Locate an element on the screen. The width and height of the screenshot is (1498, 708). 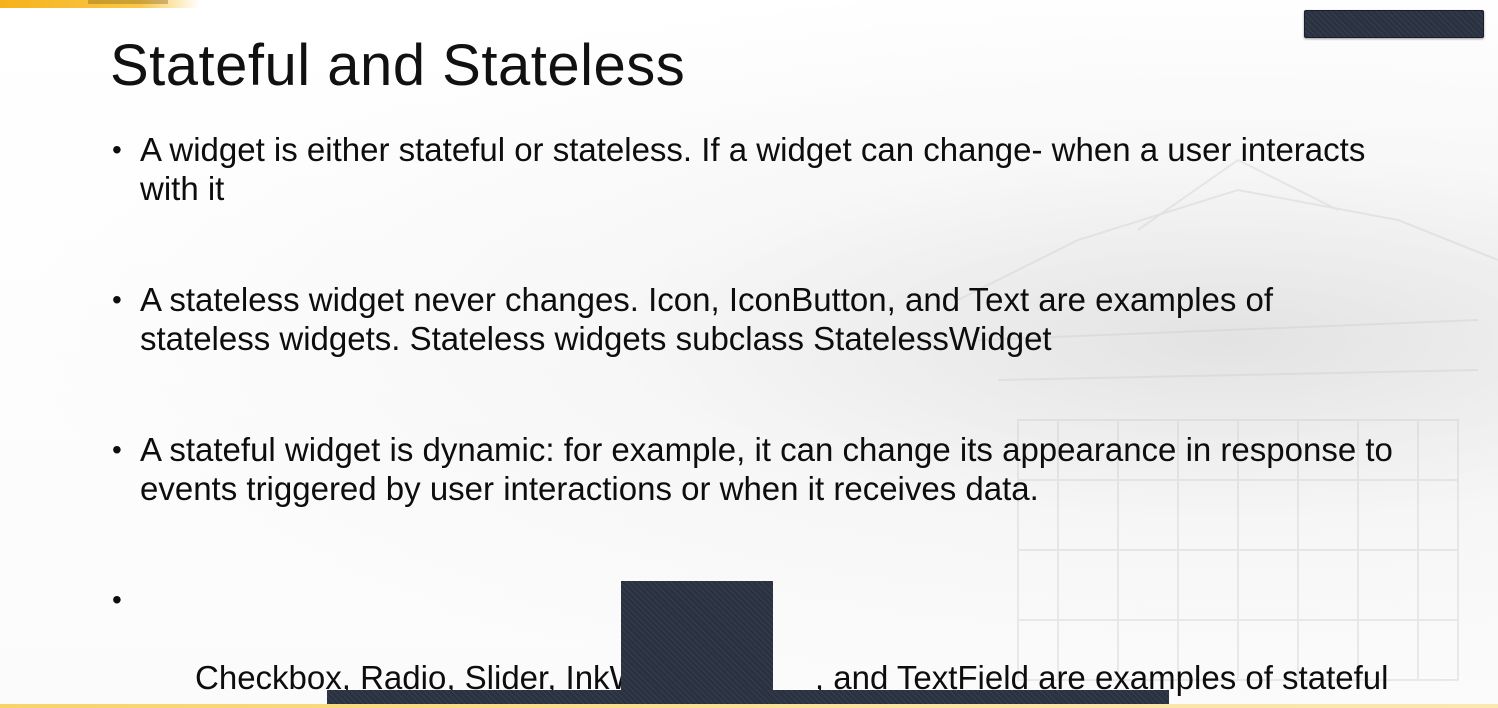
accent-strip-shadow is located at coordinates (128, 2).